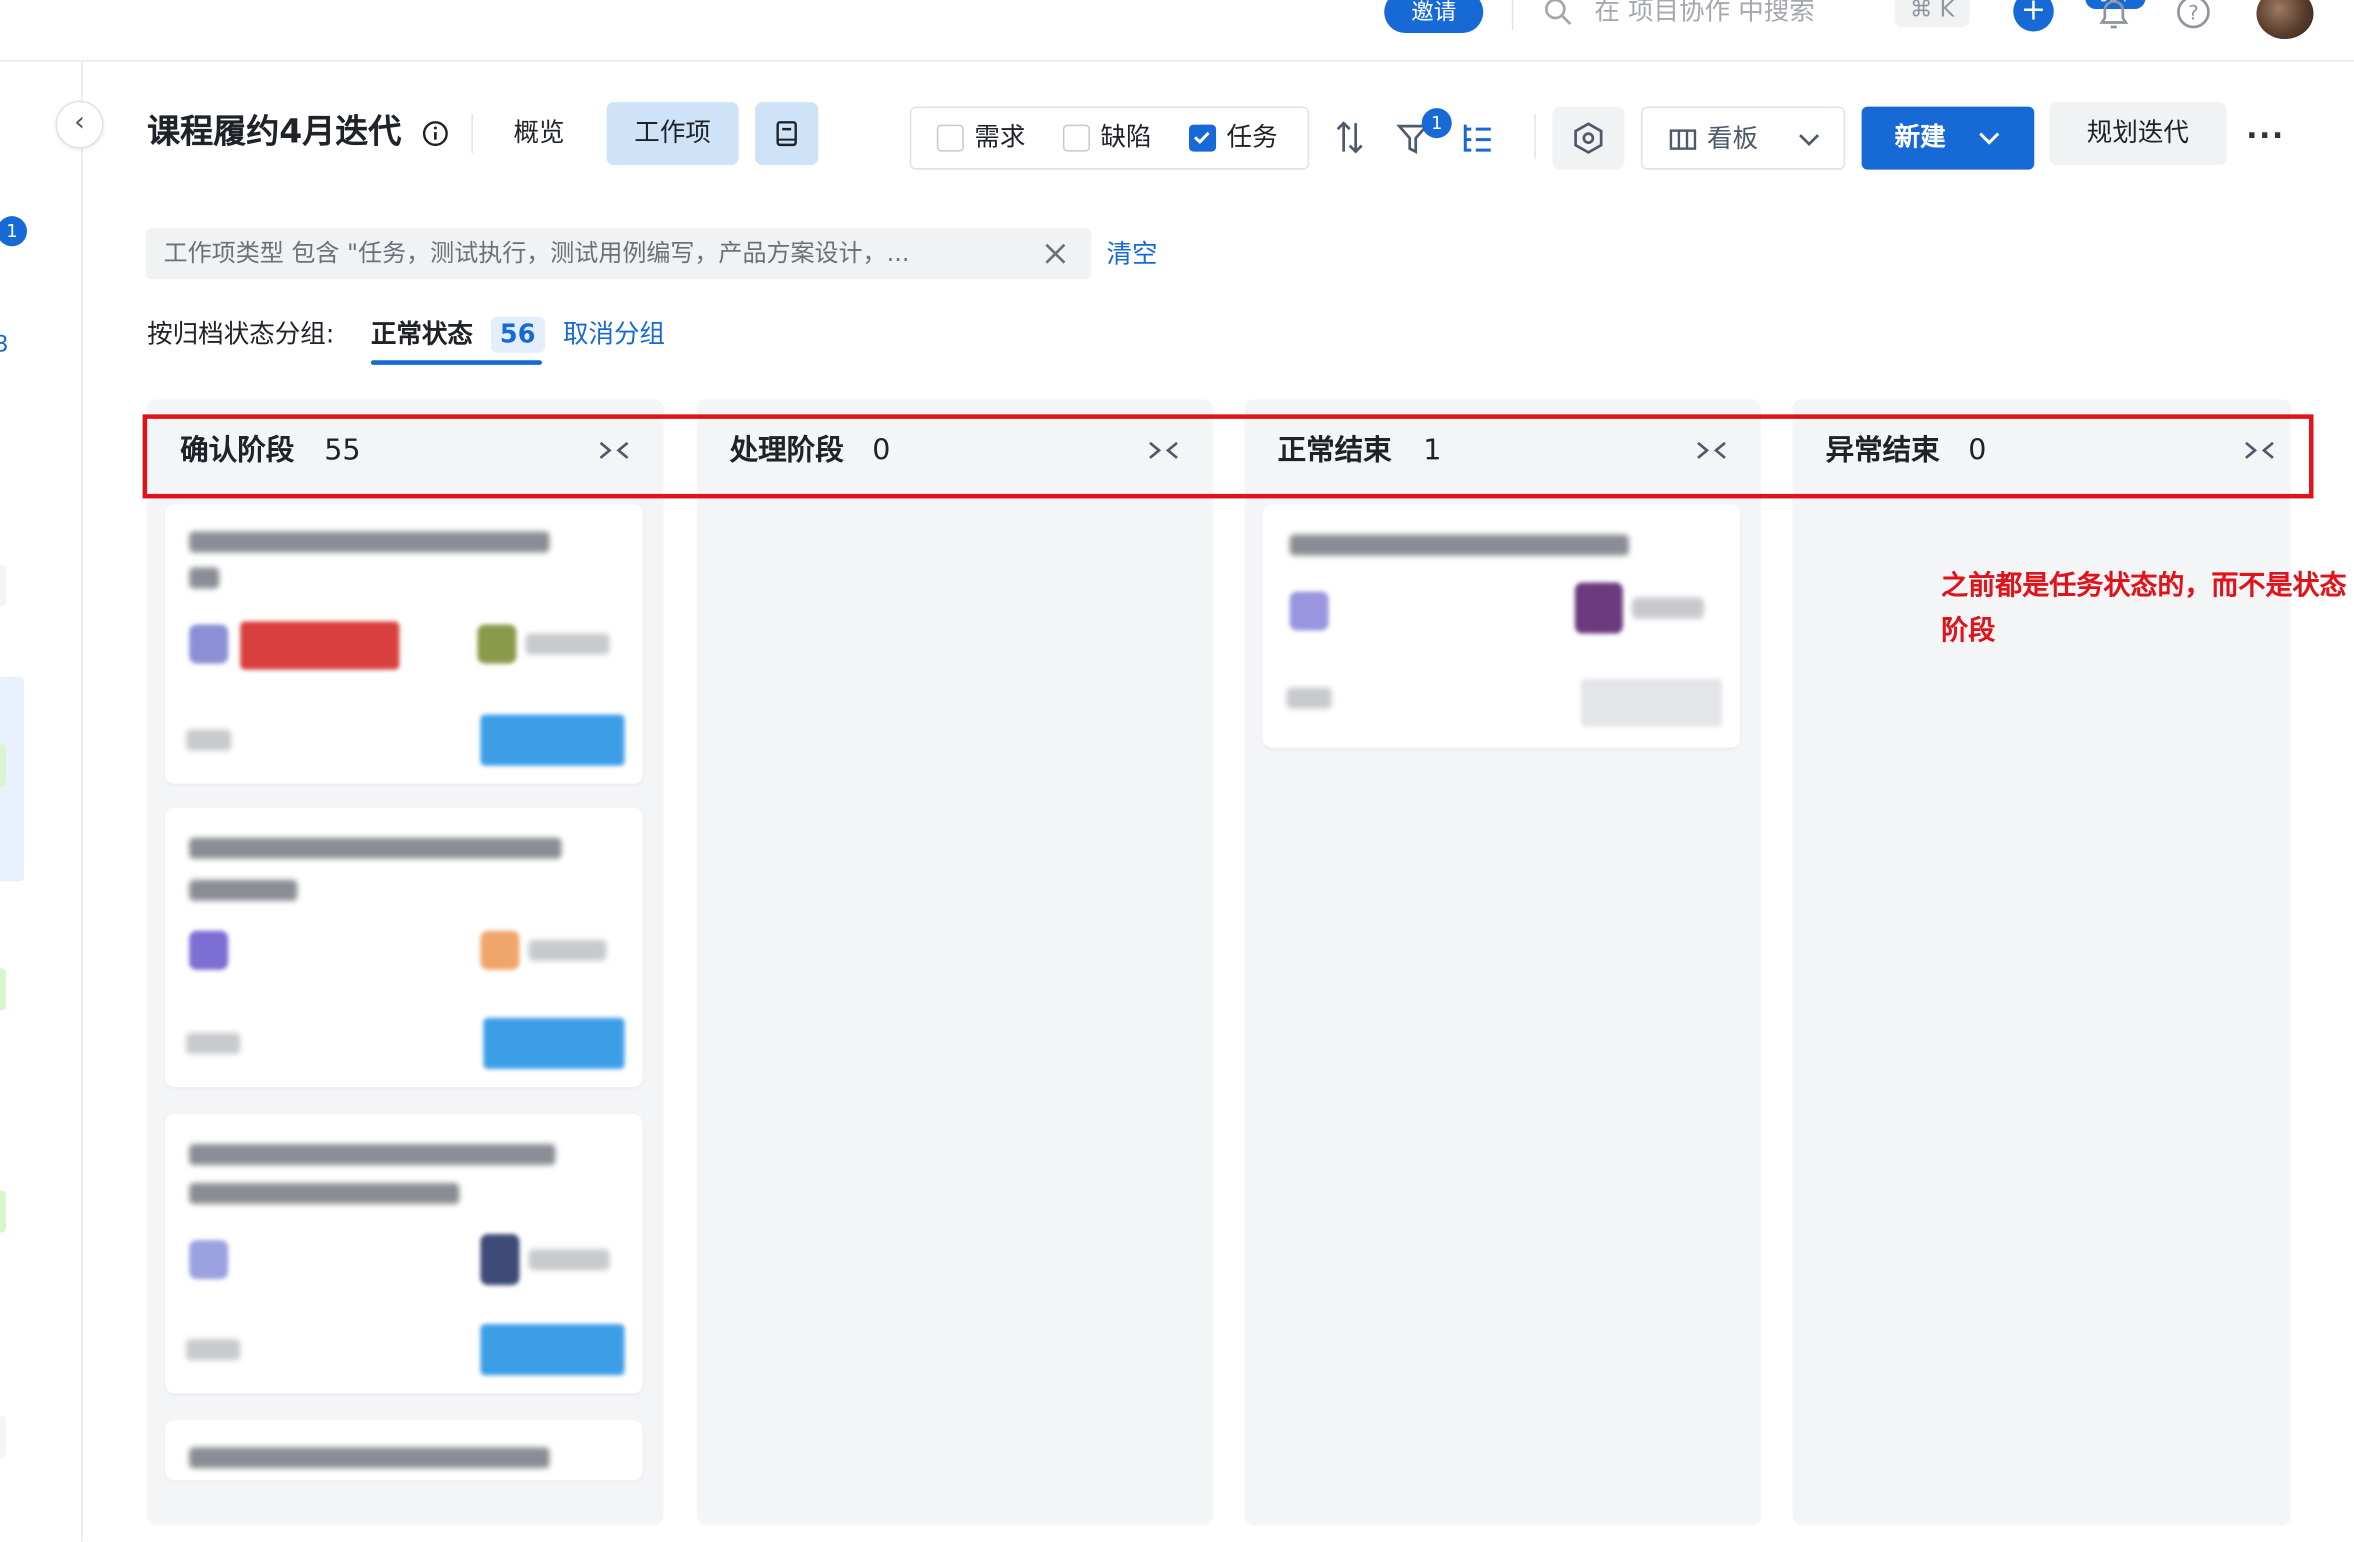  Describe the element at coordinates (274, 133) in the screenshot. I see `page-title: 课程履约4月迭代` at that location.